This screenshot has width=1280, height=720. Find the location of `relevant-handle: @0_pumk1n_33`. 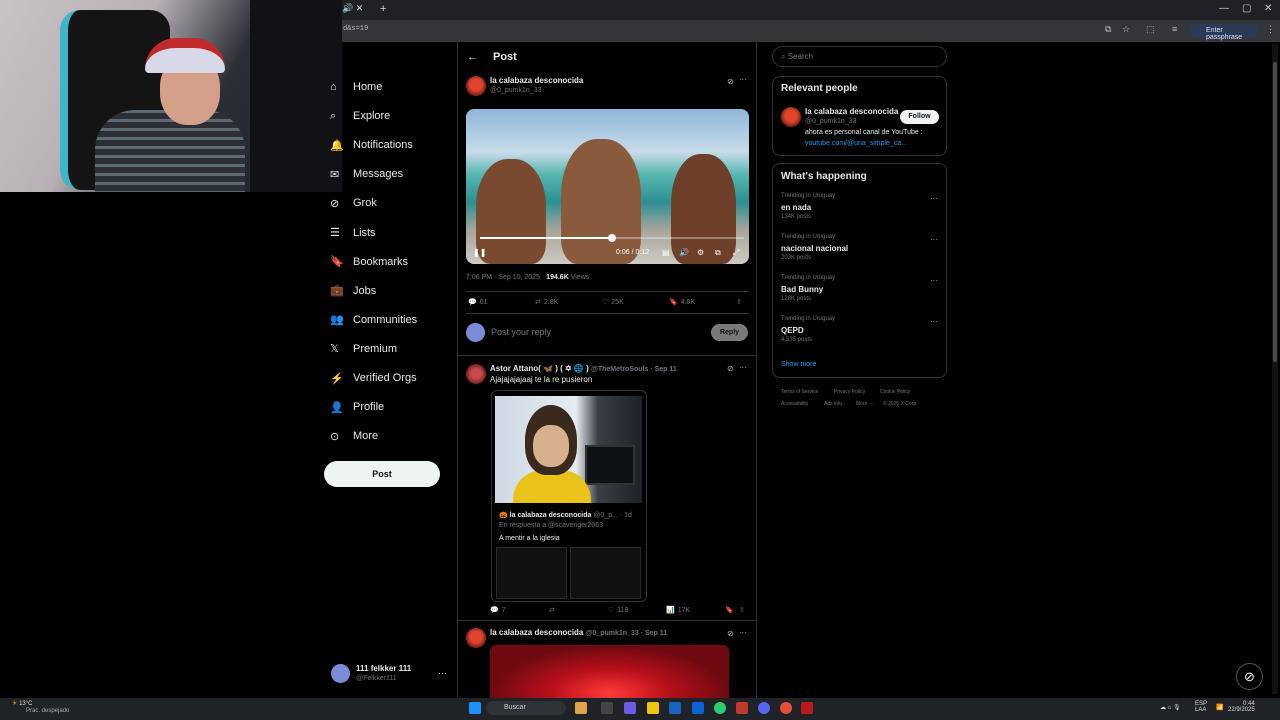

relevant-handle: @0_pumk1n_33 is located at coordinates (830, 121).